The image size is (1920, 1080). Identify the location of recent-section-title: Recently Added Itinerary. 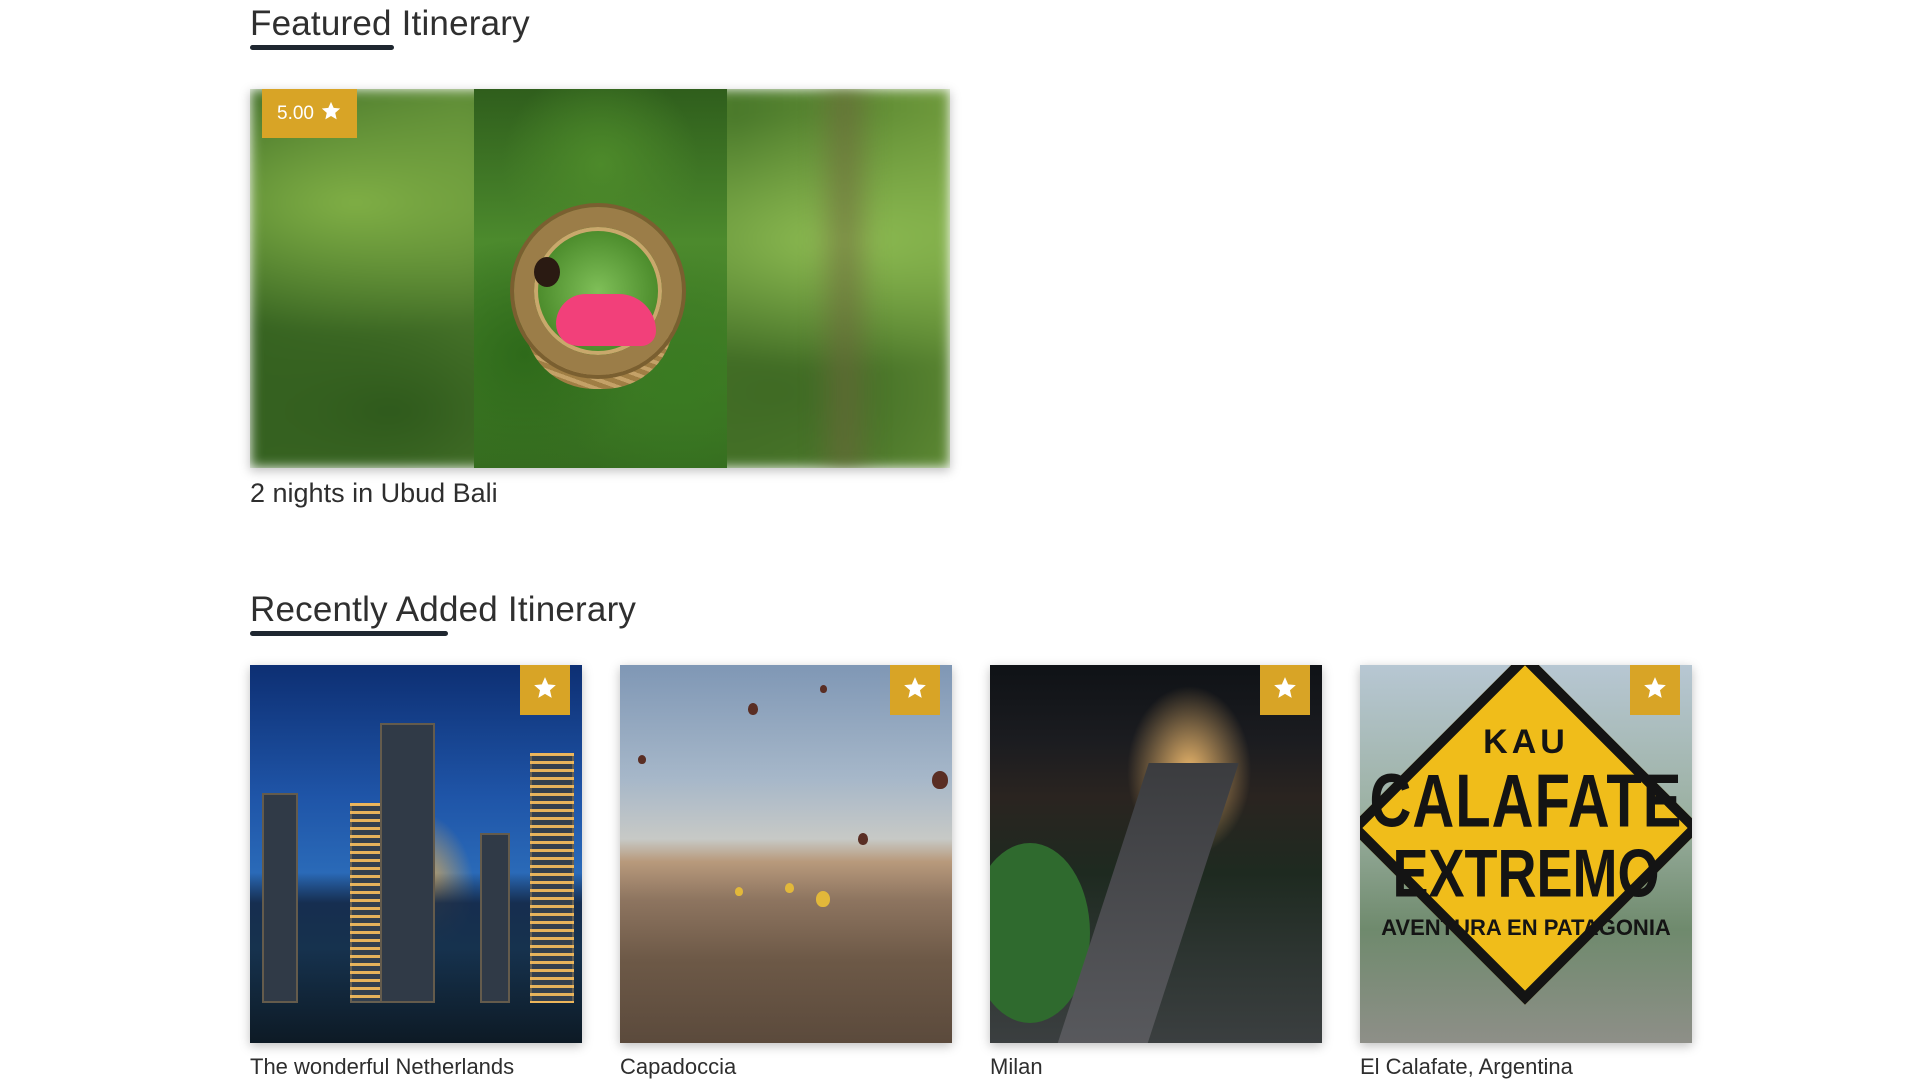
(443, 613).